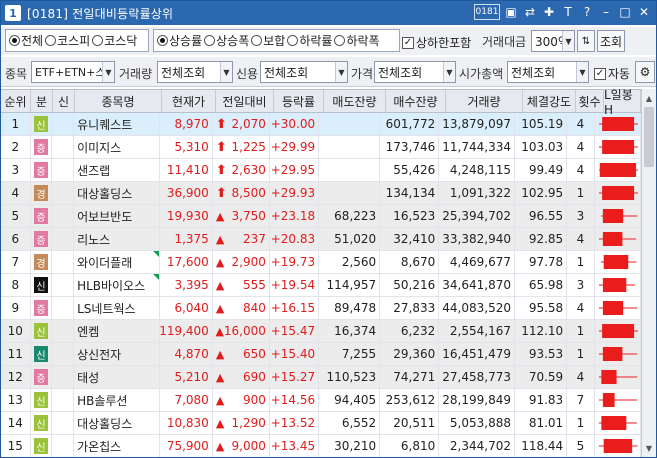  Describe the element at coordinates (117, 124) in the screenshot. I see `cell-name: 유니퀘스트` at that location.